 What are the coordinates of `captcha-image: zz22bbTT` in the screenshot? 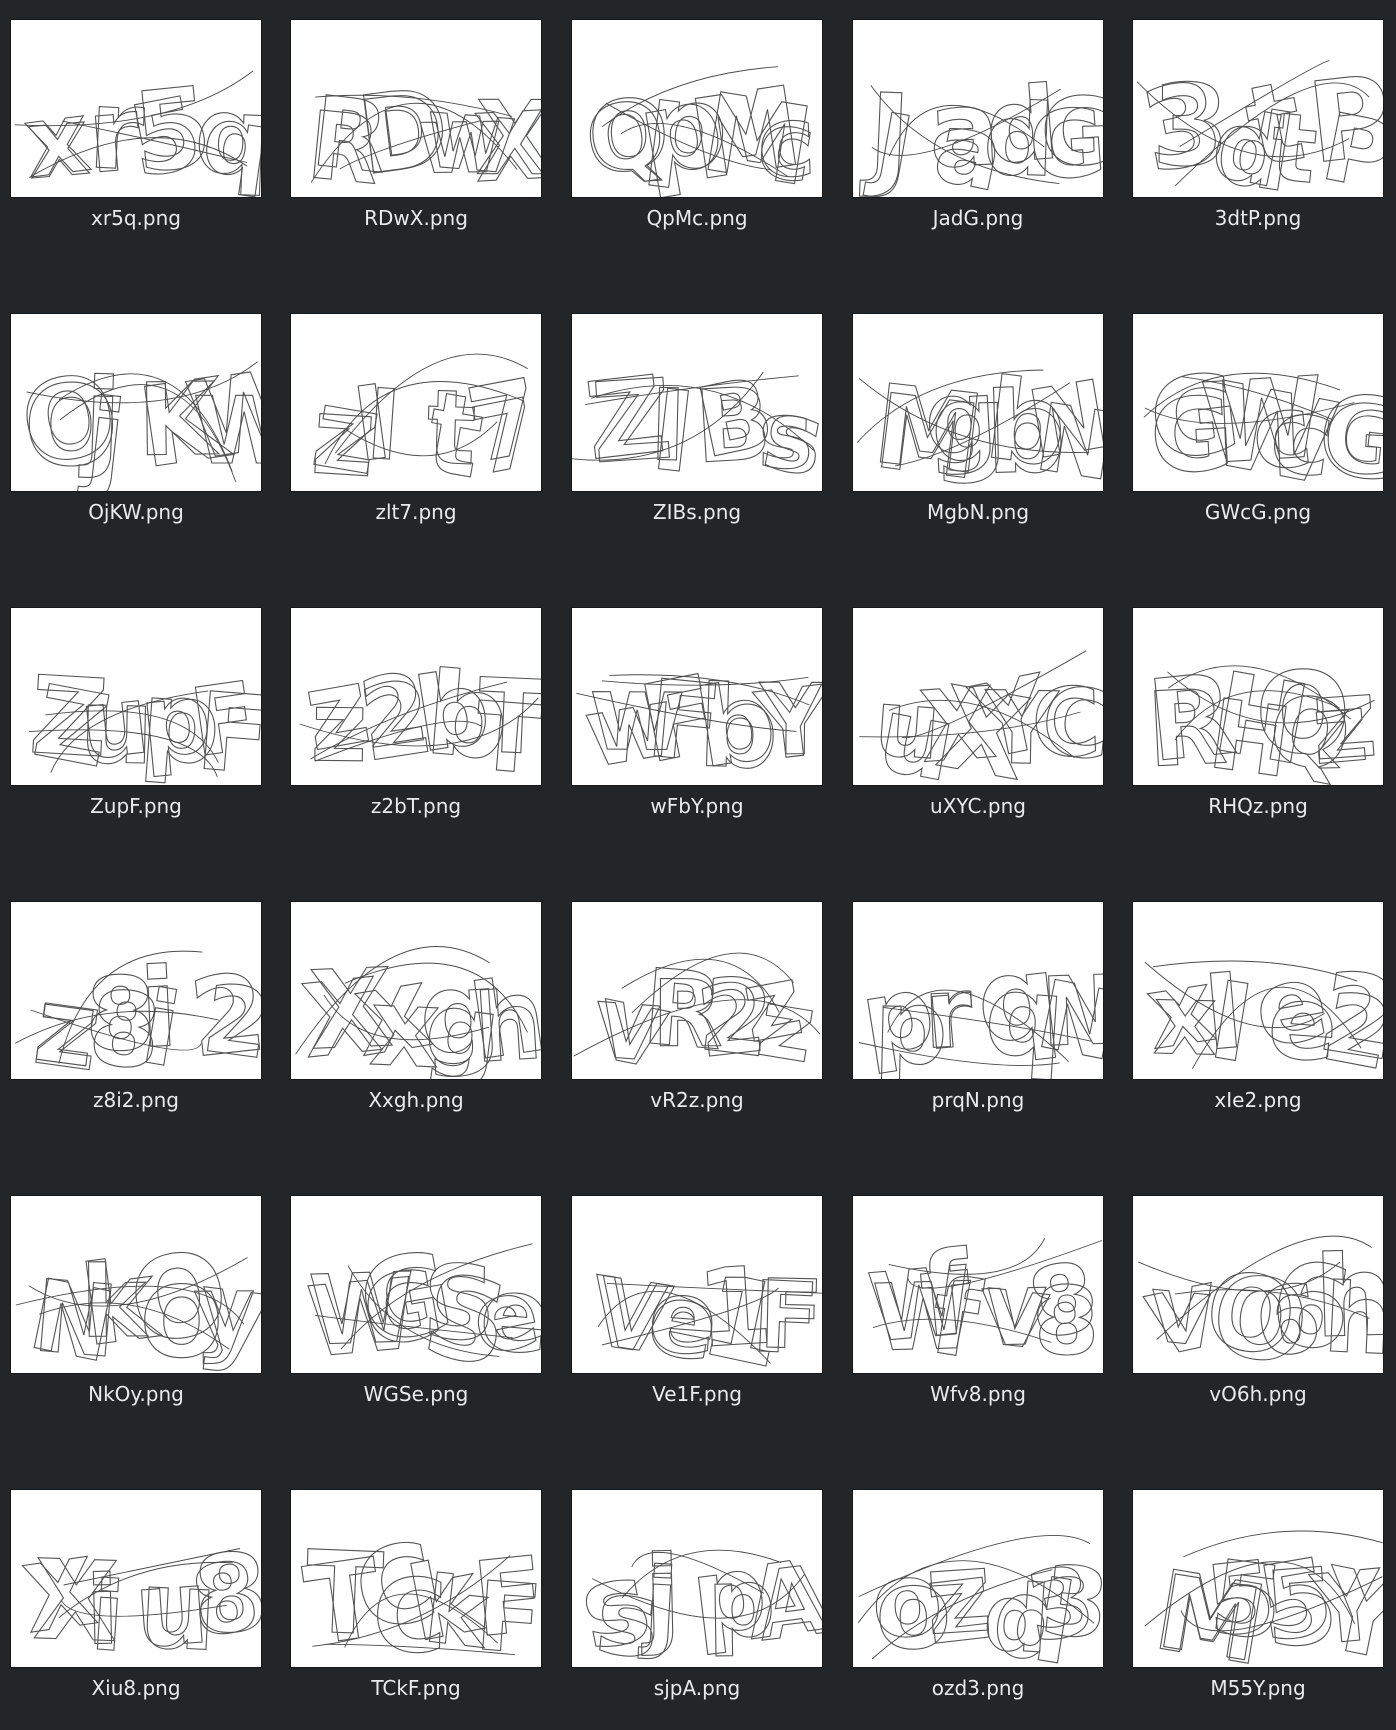 It's located at (418, 714).